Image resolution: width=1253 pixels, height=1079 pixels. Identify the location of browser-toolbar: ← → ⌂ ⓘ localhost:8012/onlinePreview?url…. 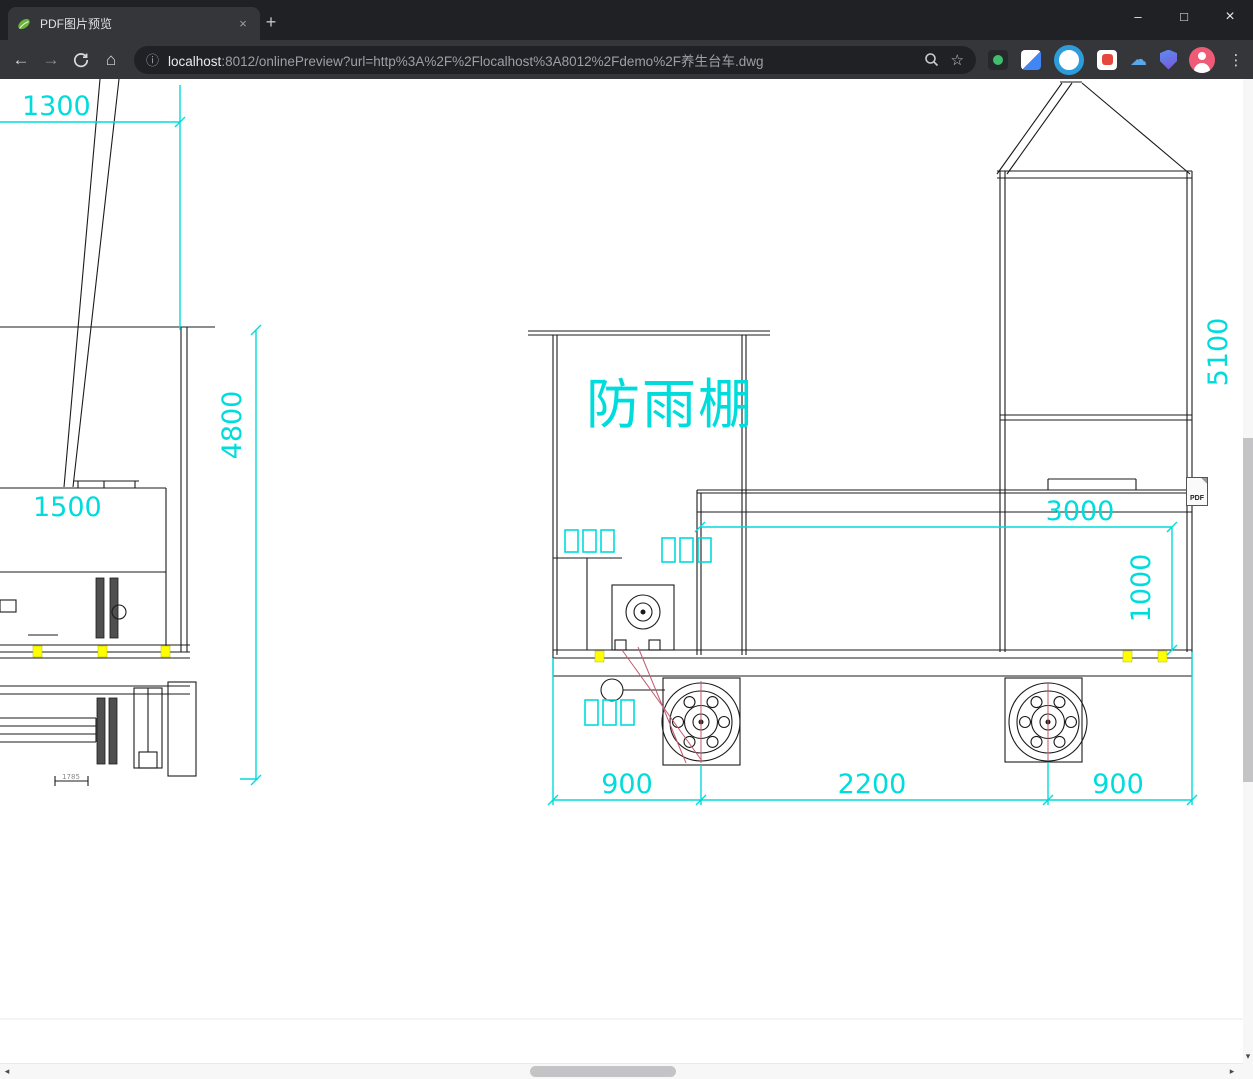
(626, 59).